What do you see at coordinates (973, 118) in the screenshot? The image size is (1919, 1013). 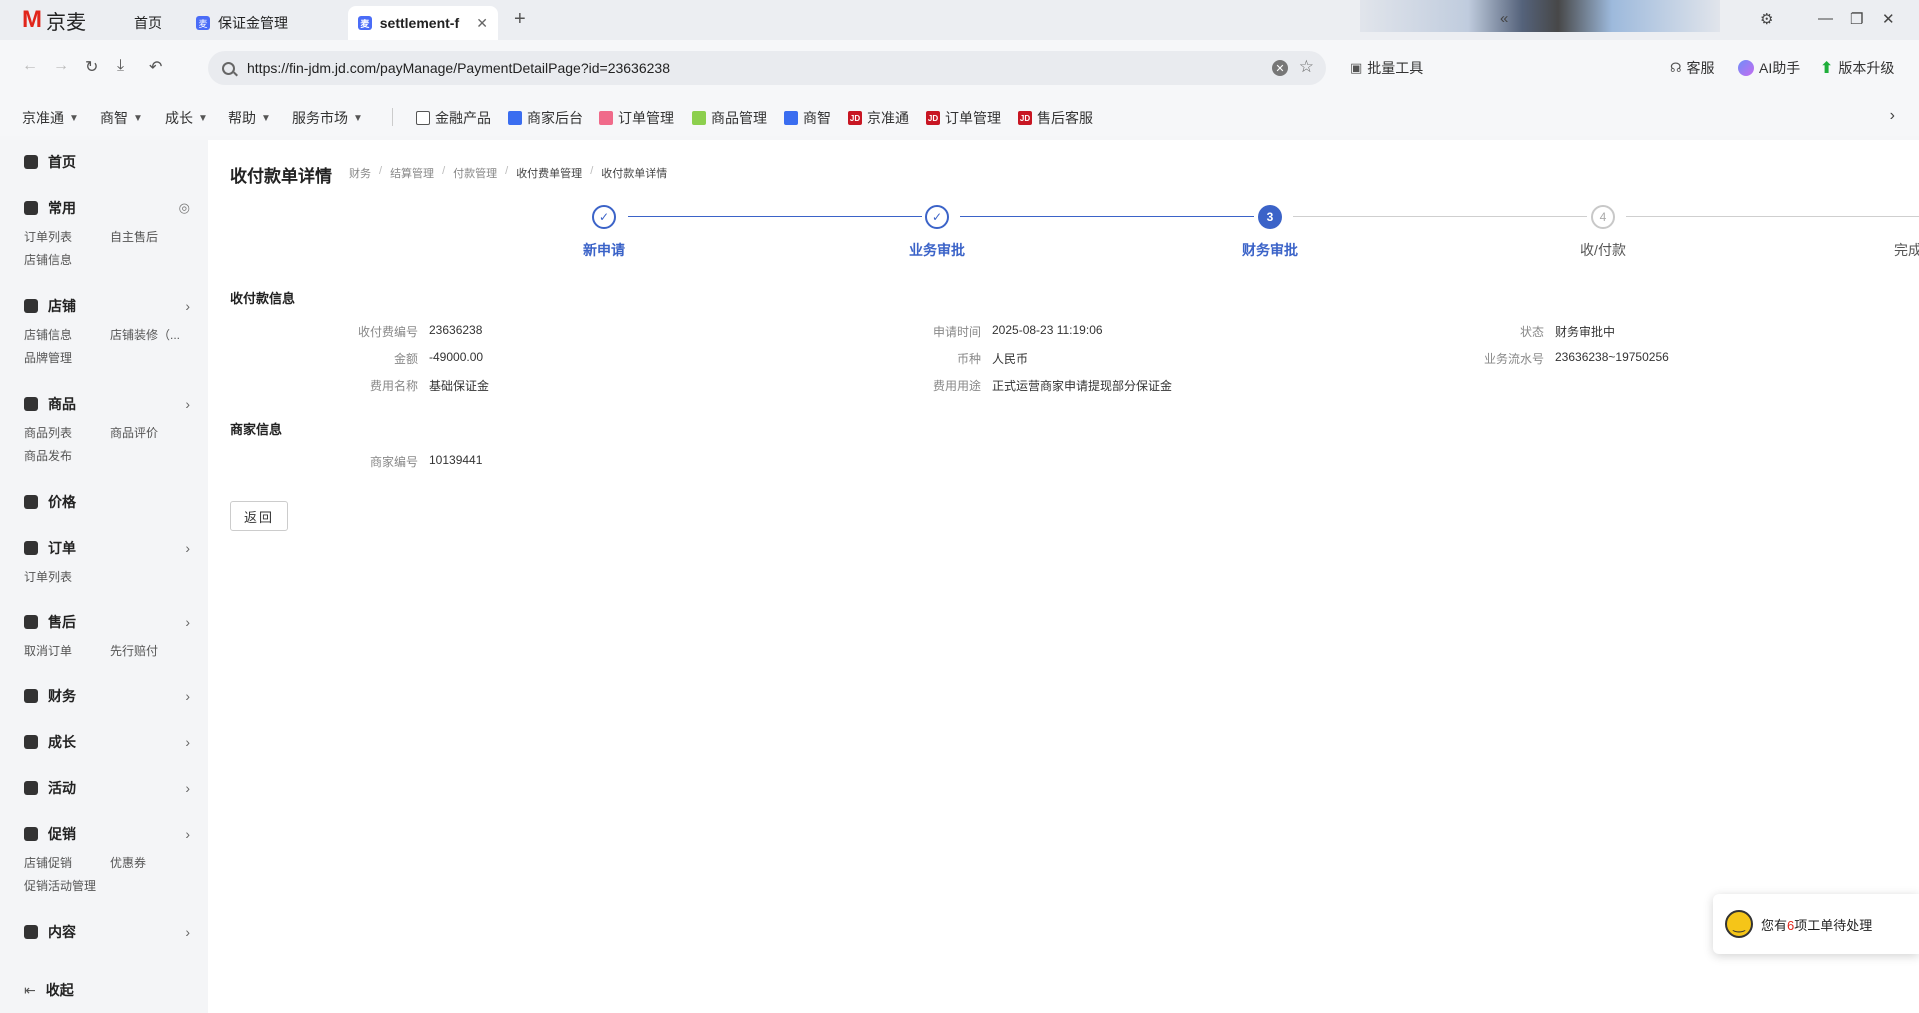 I see `bookmark-label: 订单管理` at bounding box center [973, 118].